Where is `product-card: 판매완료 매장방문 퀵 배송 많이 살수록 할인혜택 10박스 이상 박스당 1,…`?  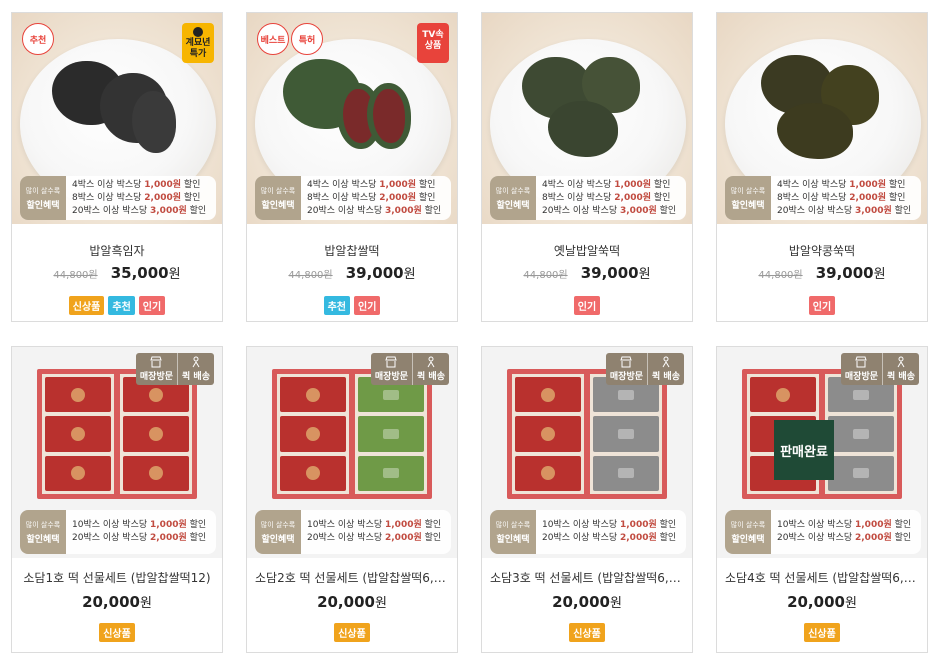
product-card: 판매완료 매장방문 퀵 배송 많이 살수록 할인혜택 10박스 이상 박스당 1,… is located at coordinates (822, 499).